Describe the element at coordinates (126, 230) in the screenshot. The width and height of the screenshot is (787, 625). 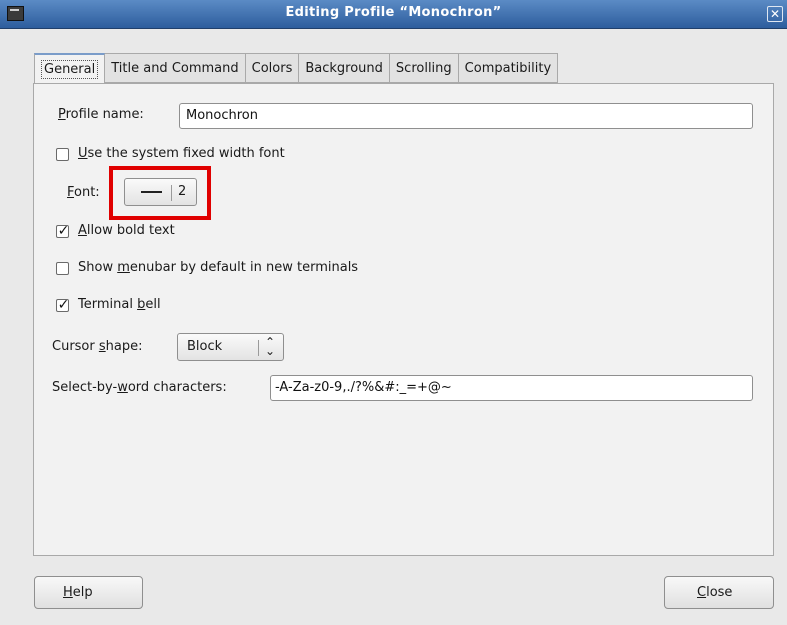
I see `allow-bold-label: Allow bold text` at that location.